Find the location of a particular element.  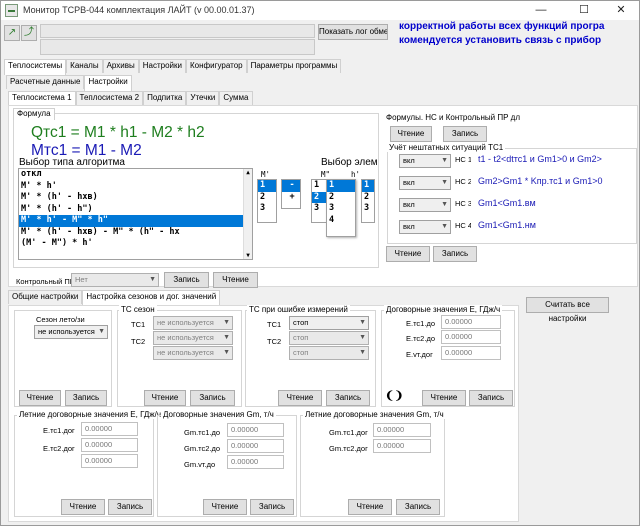

contract-e-label: Договорные значения Е, ГДж/ч is located at coordinates (443, 309).